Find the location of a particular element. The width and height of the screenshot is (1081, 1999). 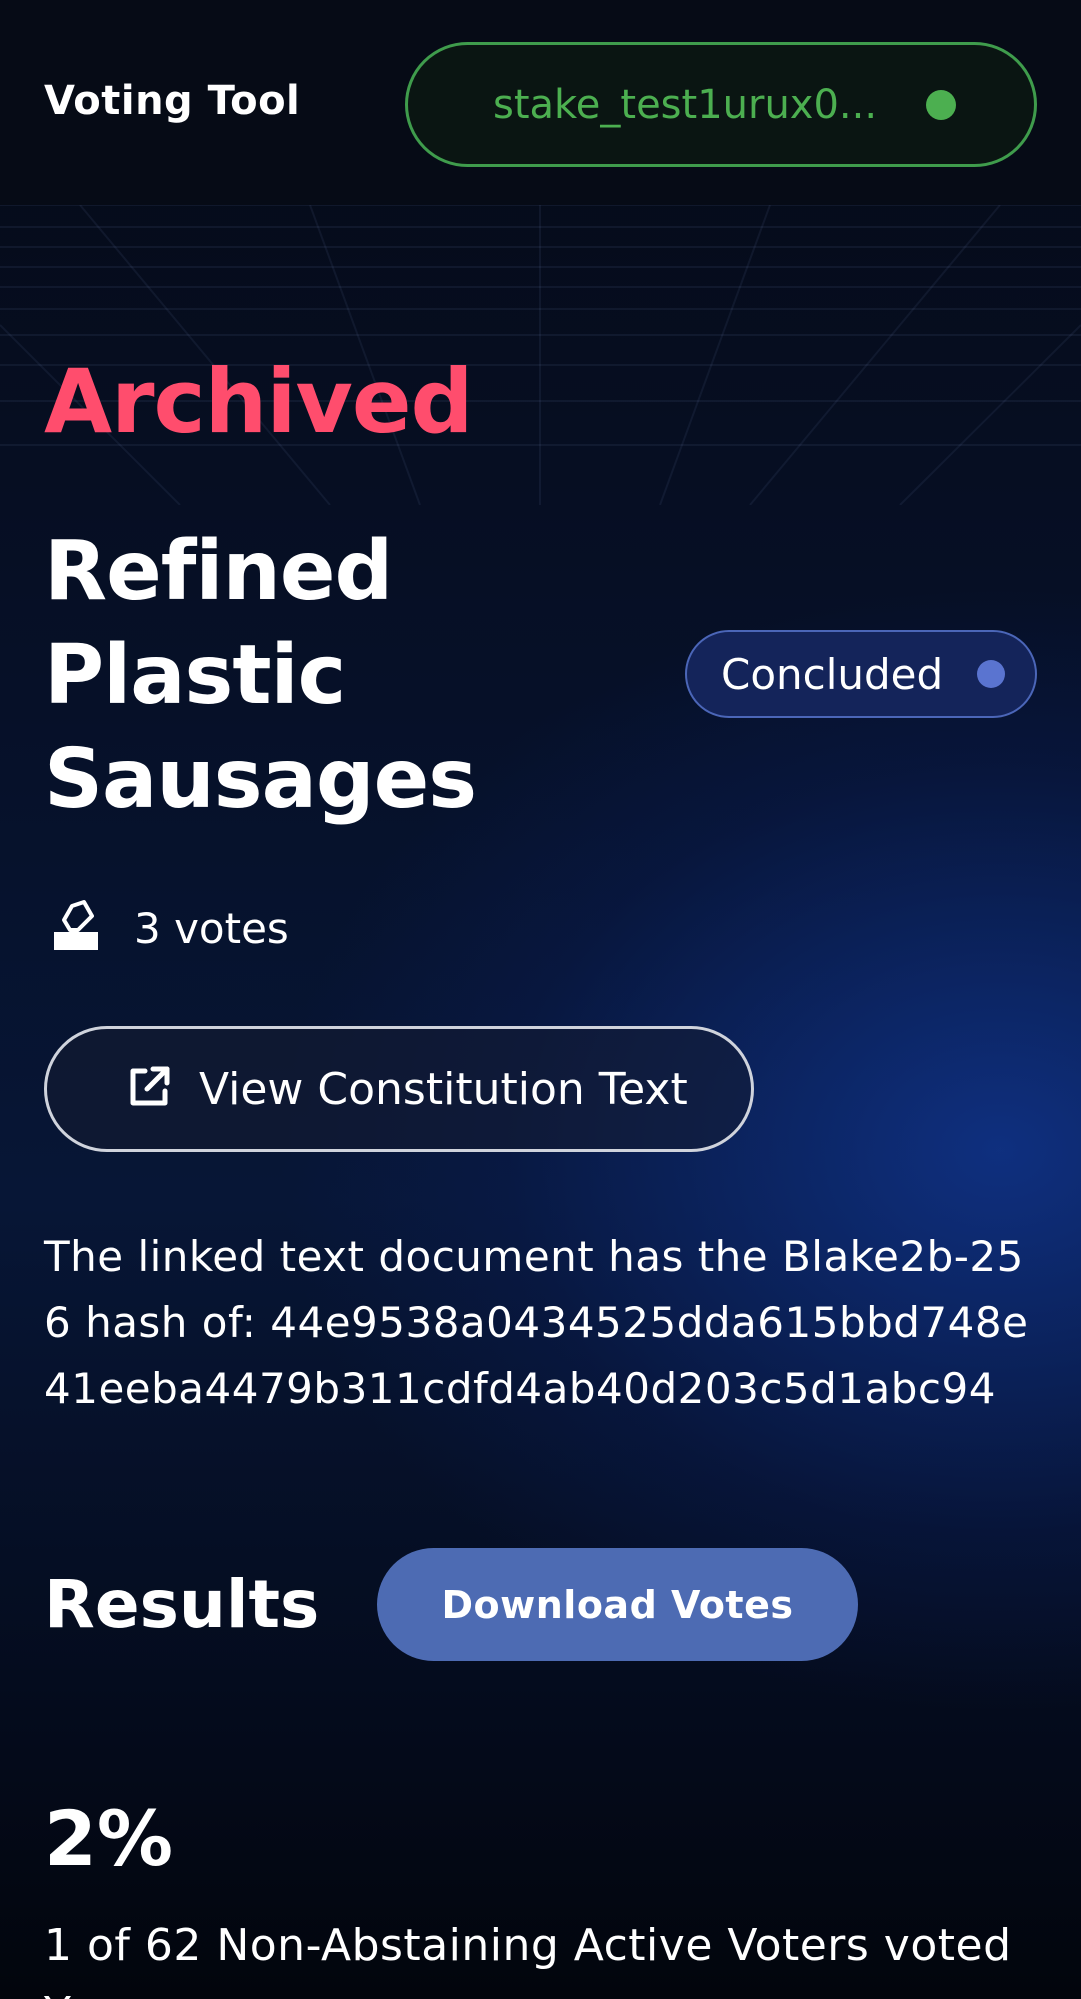

proposal-title: Refined Plastic Sausages is located at coordinates (260, 675).